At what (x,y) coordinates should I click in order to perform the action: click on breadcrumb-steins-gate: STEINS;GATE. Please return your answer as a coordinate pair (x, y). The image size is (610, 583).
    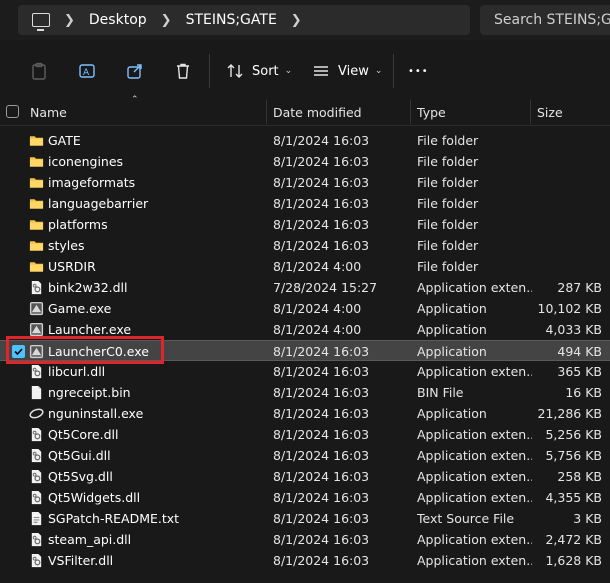
    Looking at the image, I should click on (231, 20).